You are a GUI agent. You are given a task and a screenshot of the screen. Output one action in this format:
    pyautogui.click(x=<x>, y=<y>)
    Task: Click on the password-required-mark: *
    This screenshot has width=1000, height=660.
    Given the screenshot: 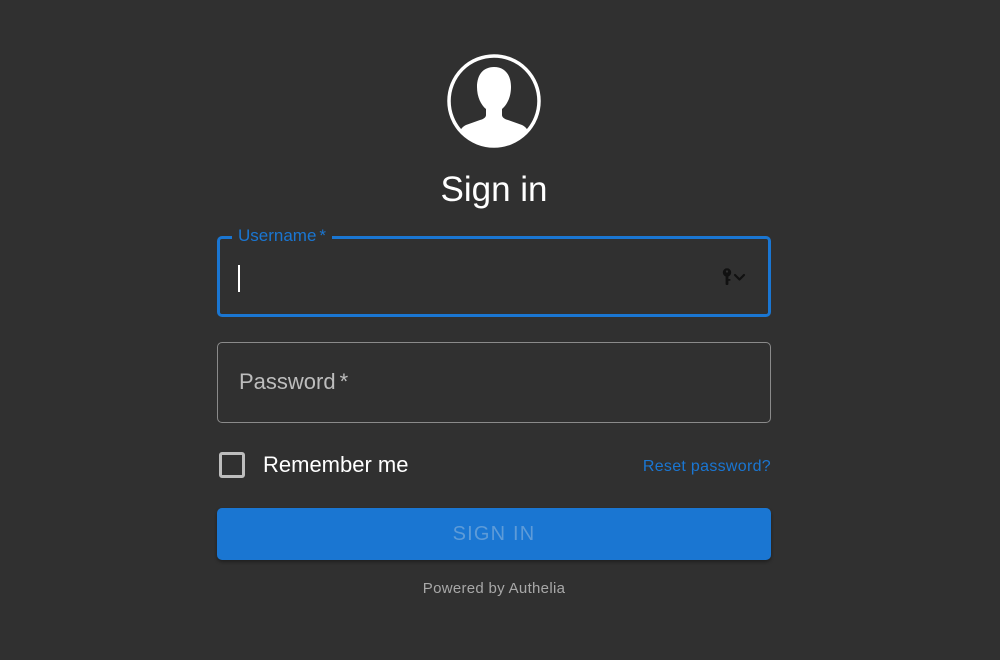 What is the action you would take?
    pyautogui.click(x=344, y=381)
    